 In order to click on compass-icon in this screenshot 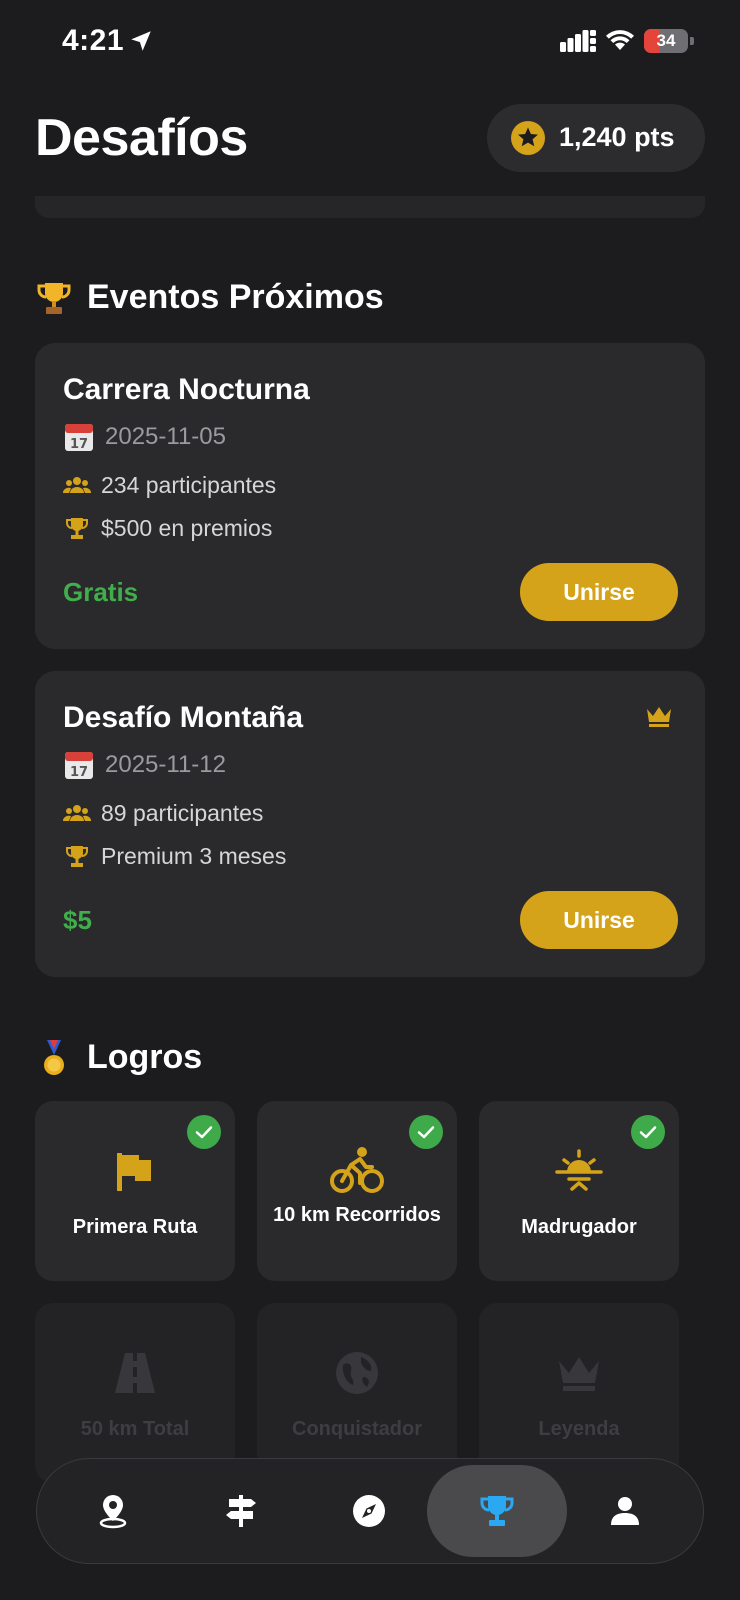, I will do `click(369, 1511)`.